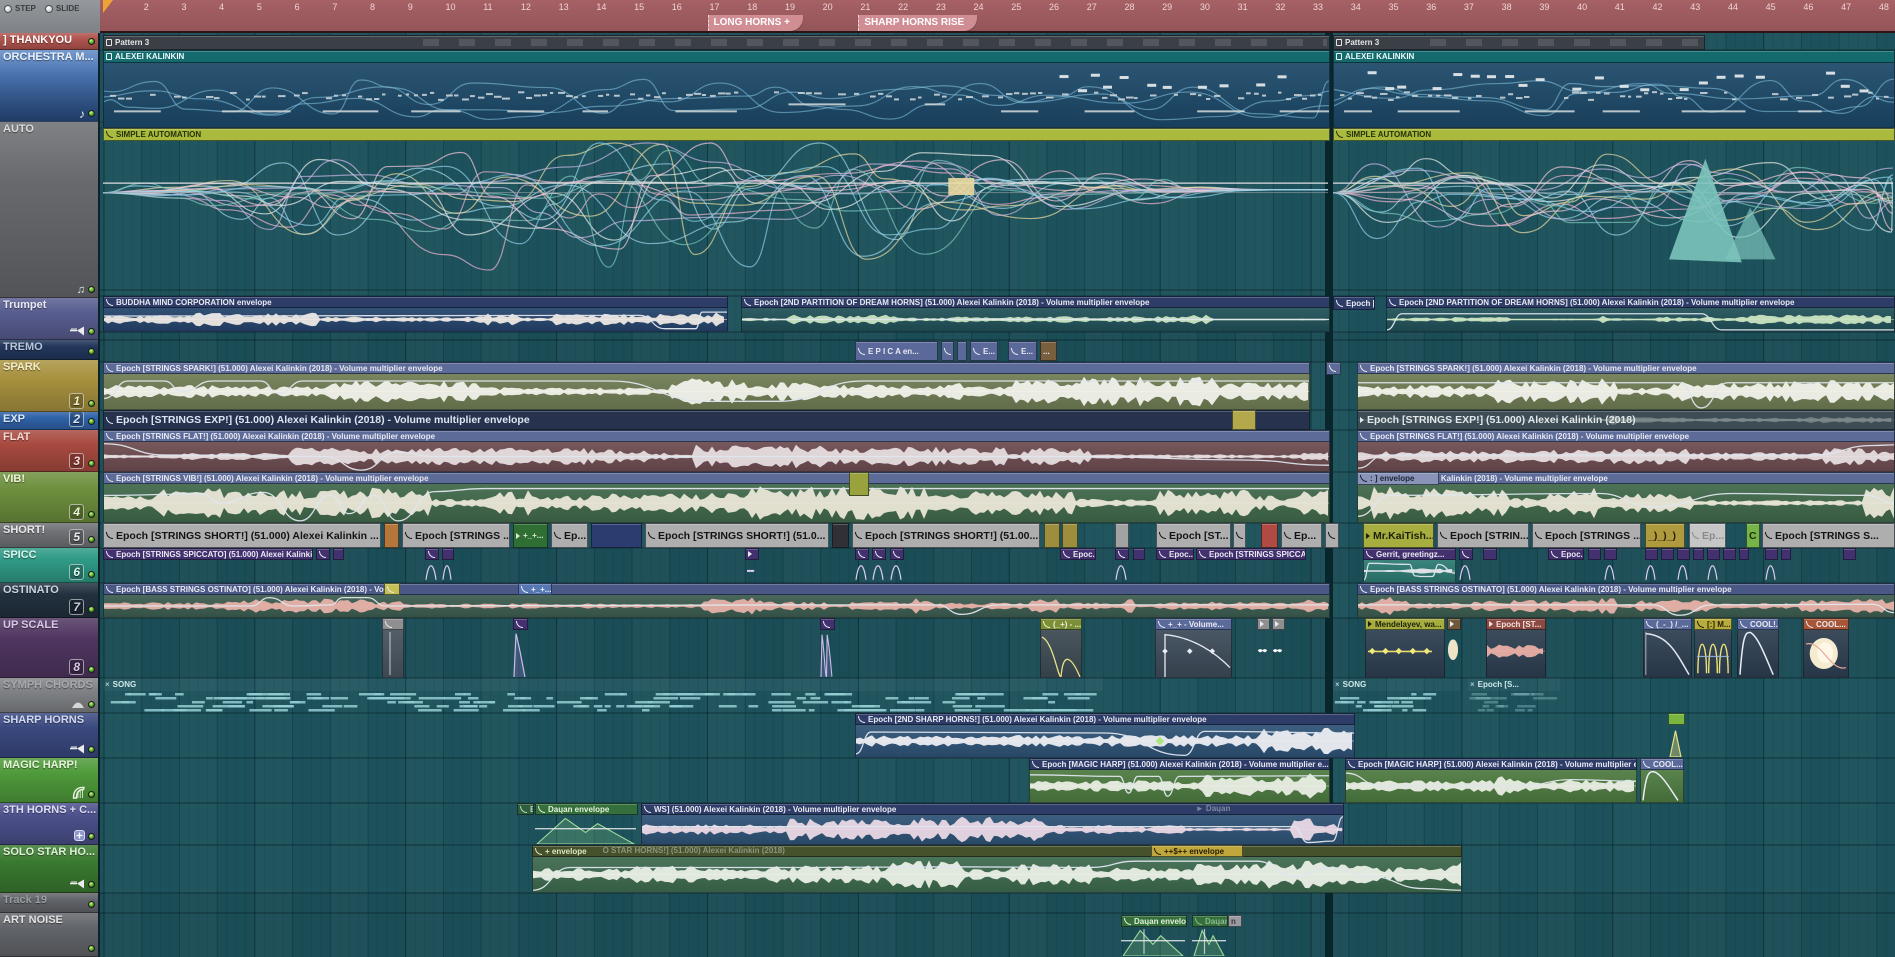 The width and height of the screenshot is (1895, 957). Describe the element at coordinates (49, 903) in the screenshot. I see `track-header-track-19: Track 19` at that location.